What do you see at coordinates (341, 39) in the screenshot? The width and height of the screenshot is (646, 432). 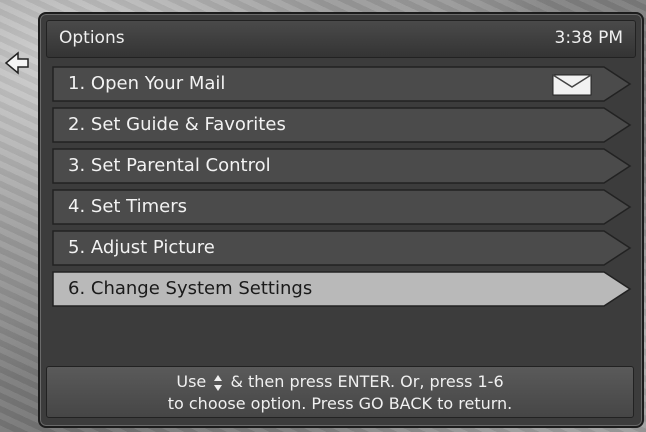 I see `menu-header: Options 3:38 PM` at bounding box center [341, 39].